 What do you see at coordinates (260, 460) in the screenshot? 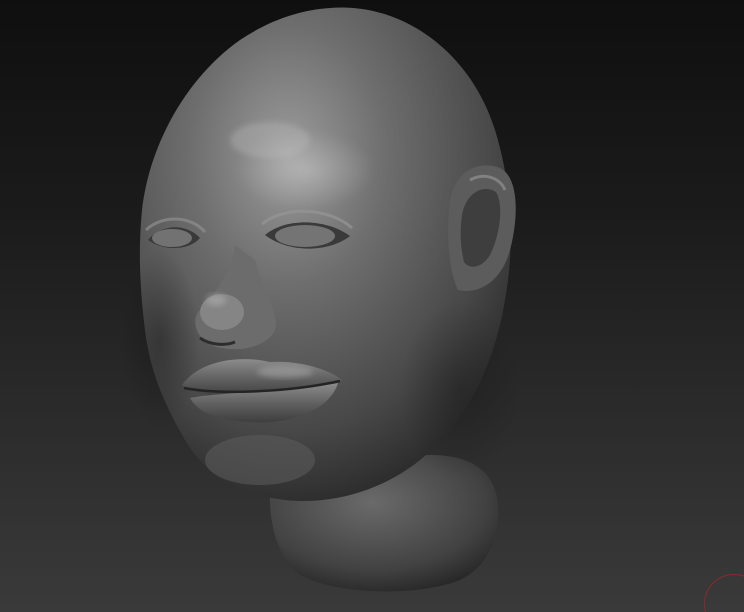
I see `chin` at bounding box center [260, 460].